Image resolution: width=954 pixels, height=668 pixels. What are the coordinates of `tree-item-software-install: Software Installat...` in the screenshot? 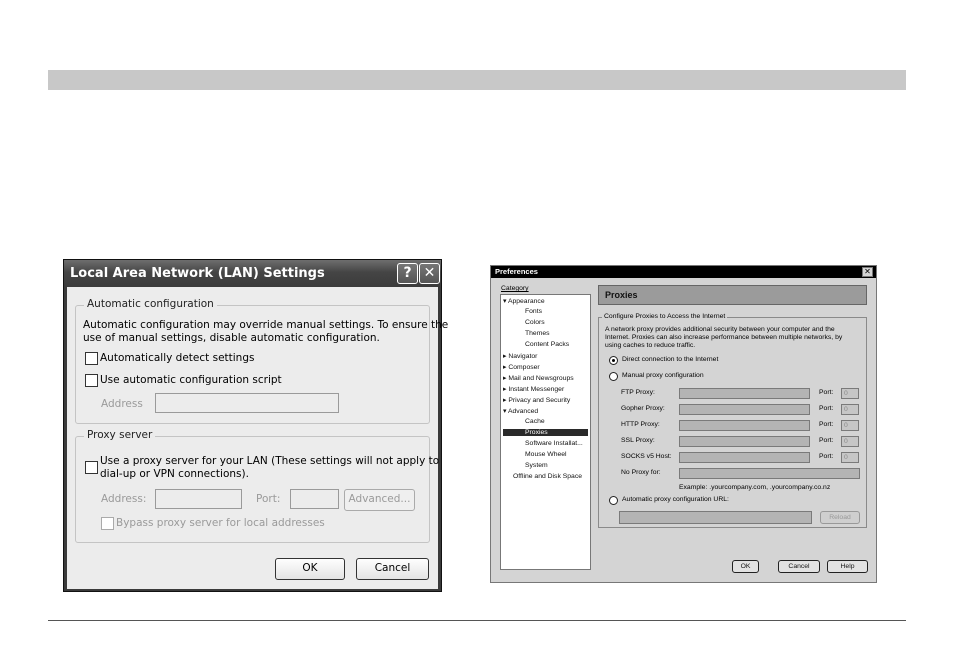 It's located at (554, 443).